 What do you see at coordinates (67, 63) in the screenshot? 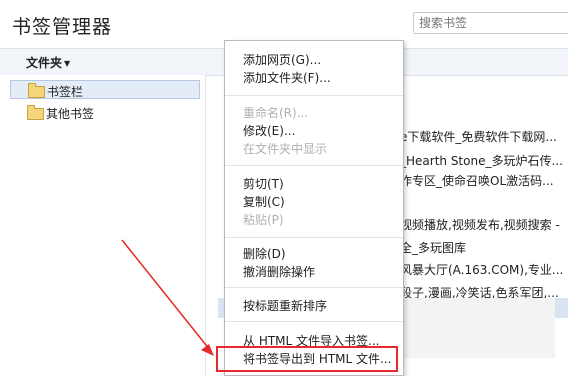
I see `dropdown-arrow-icon: ▼` at bounding box center [67, 63].